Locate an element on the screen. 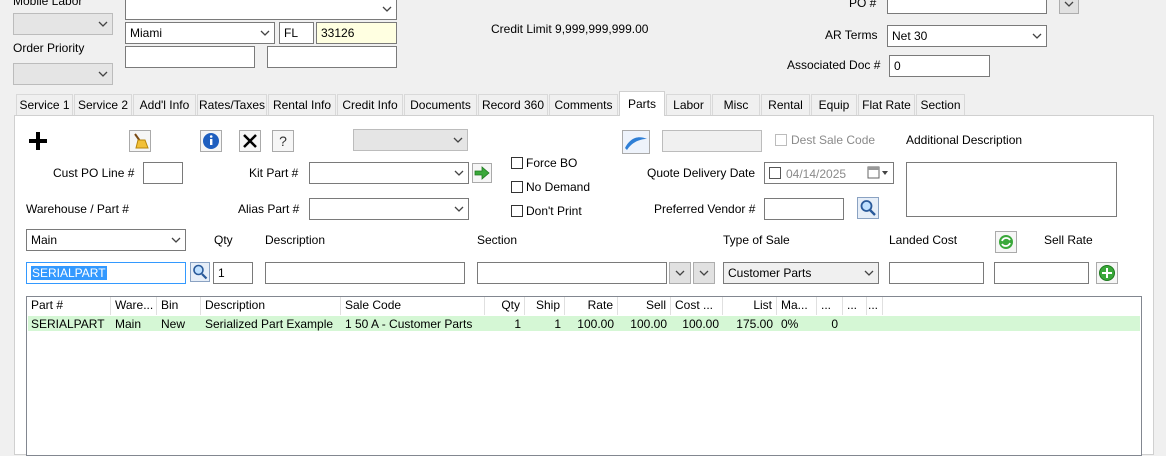  question-icon: ? is located at coordinates (283, 141).